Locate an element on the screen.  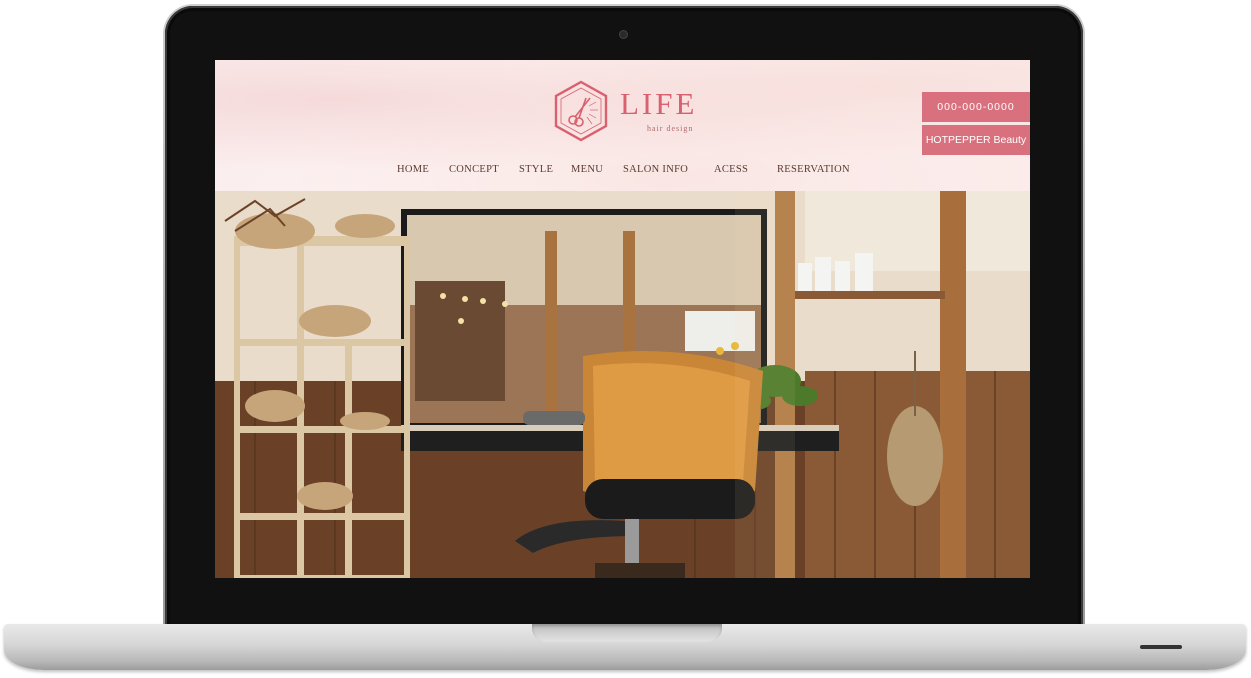
nav-access: ACESS is located at coordinates (731, 169).